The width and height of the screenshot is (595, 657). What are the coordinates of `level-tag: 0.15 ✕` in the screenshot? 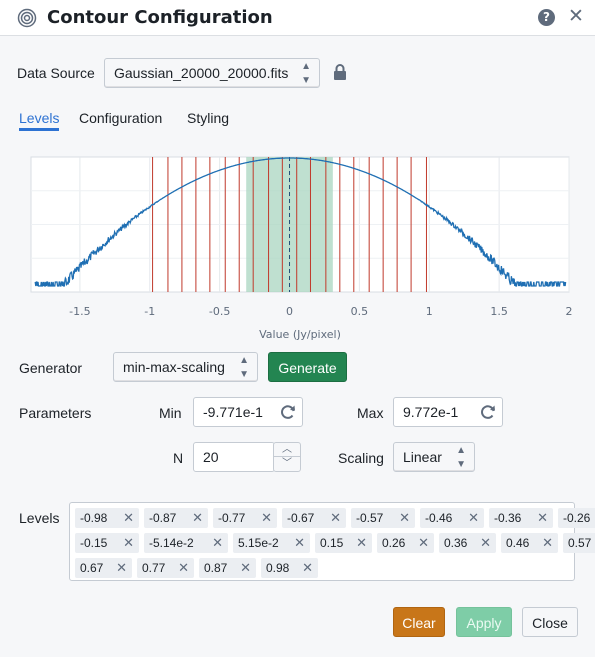 It's located at (343, 543).